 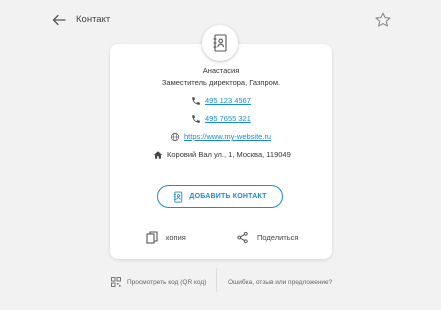 I want to click on globe-icon, so click(x=175, y=137).